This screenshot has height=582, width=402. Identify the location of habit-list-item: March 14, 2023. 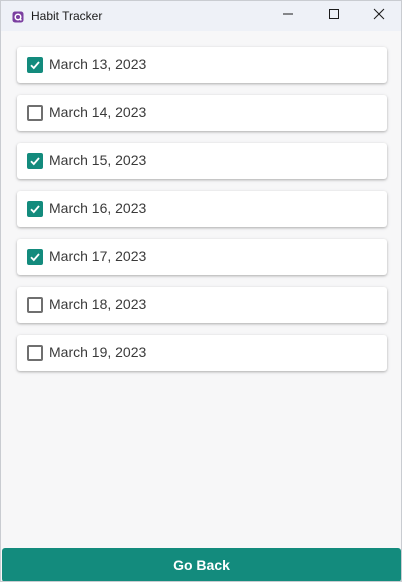
(202, 113).